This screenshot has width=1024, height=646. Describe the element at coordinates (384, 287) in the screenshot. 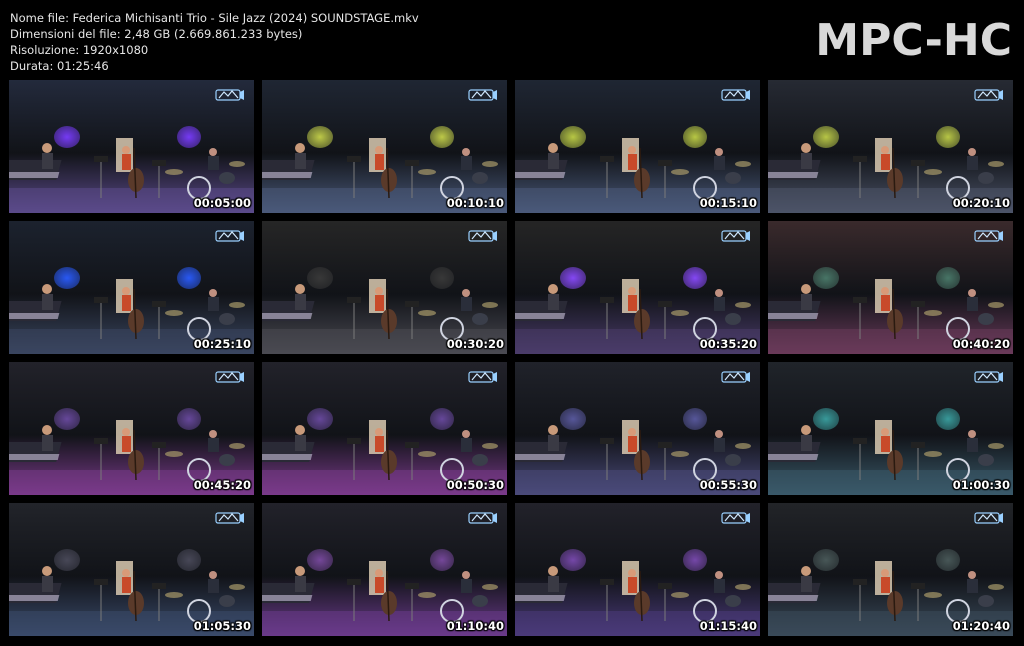

I see `thumbnail-frame: 00:30:20` at that location.